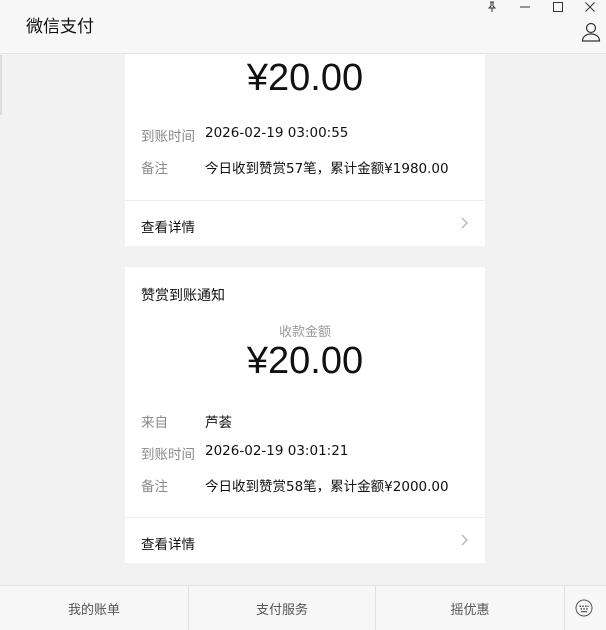 This screenshot has width=606, height=630. I want to click on tab-my-bills: 我的账单, so click(94, 608).